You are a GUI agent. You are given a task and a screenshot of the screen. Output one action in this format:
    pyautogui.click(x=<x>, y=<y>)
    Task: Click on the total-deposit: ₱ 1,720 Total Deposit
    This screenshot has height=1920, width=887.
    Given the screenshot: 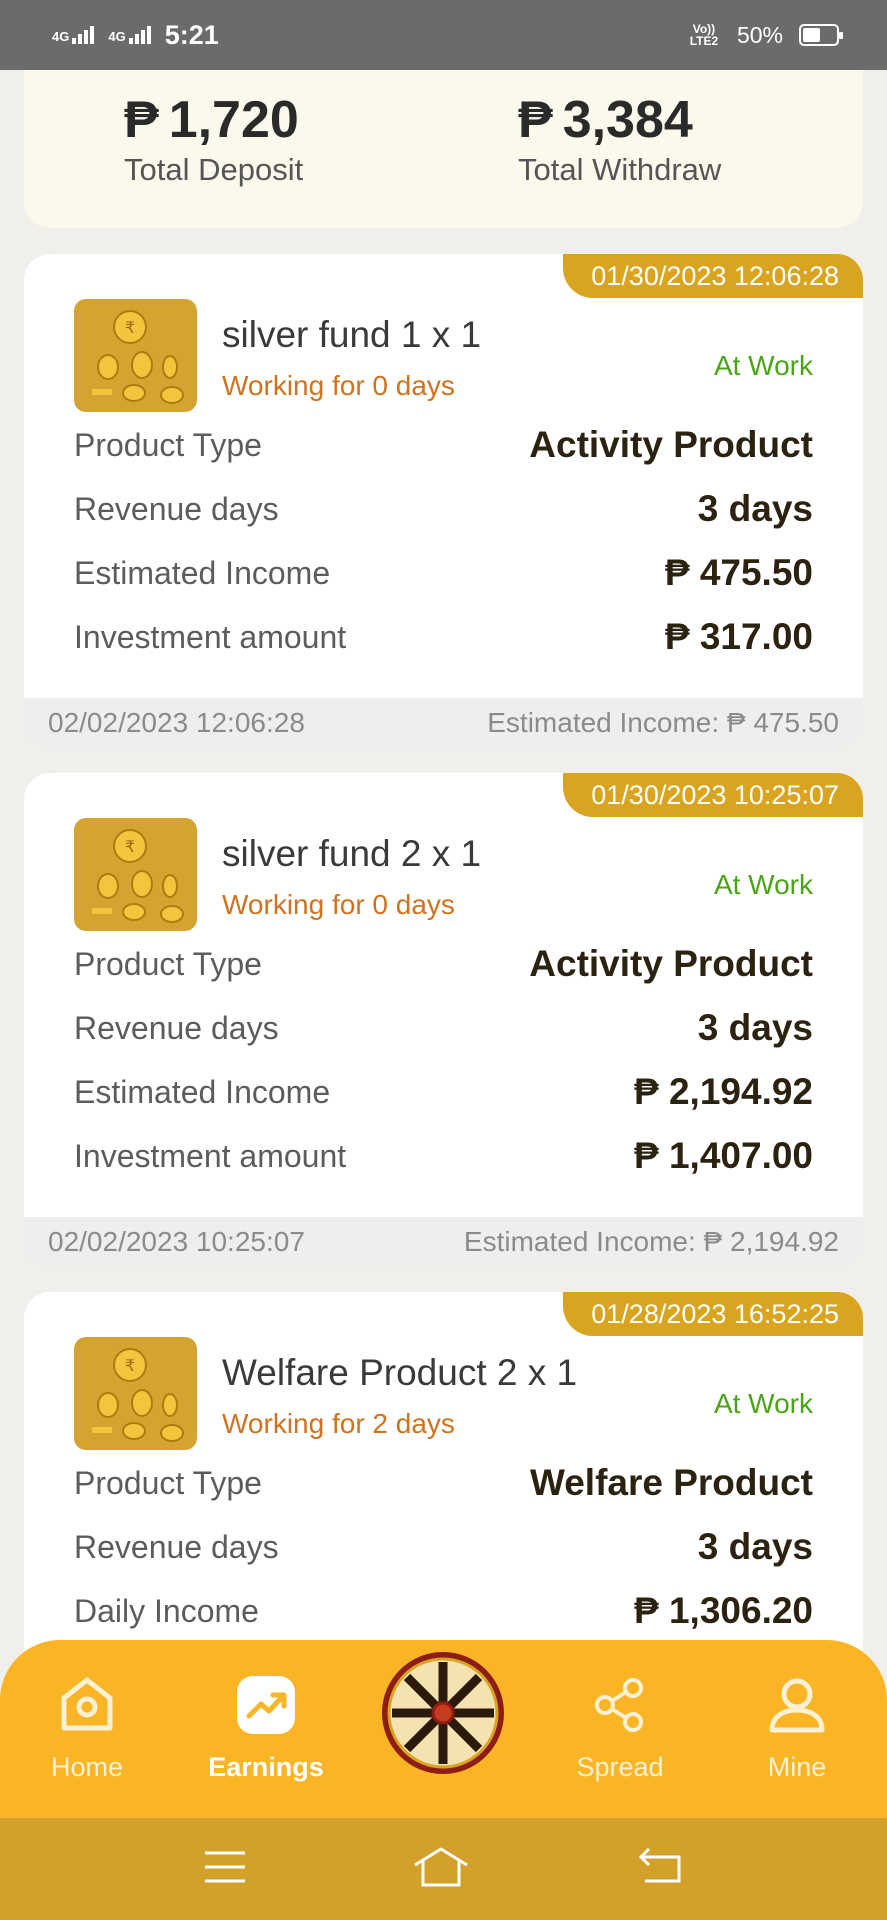 What is the action you would take?
    pyautogui.click(x=213, y=139)
    